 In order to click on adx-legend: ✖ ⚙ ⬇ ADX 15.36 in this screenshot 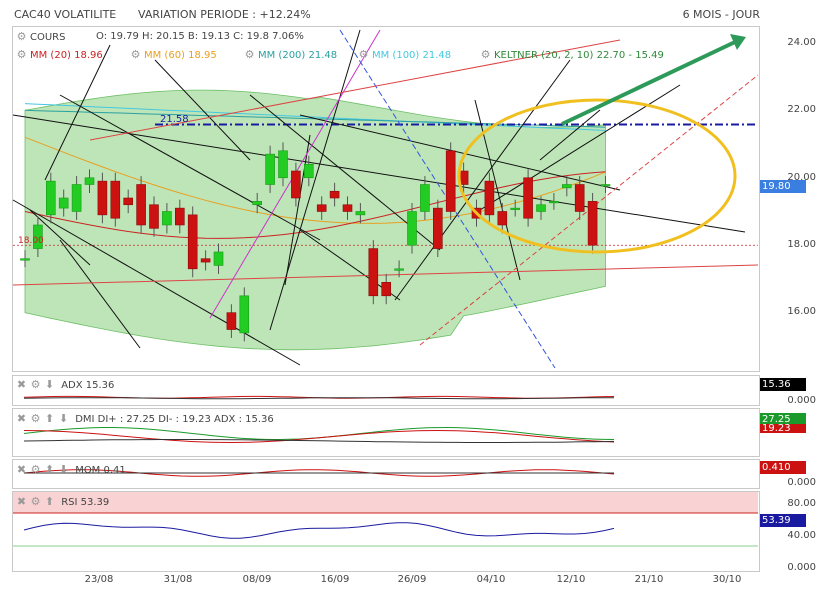, I will do `click(65, 385)`.